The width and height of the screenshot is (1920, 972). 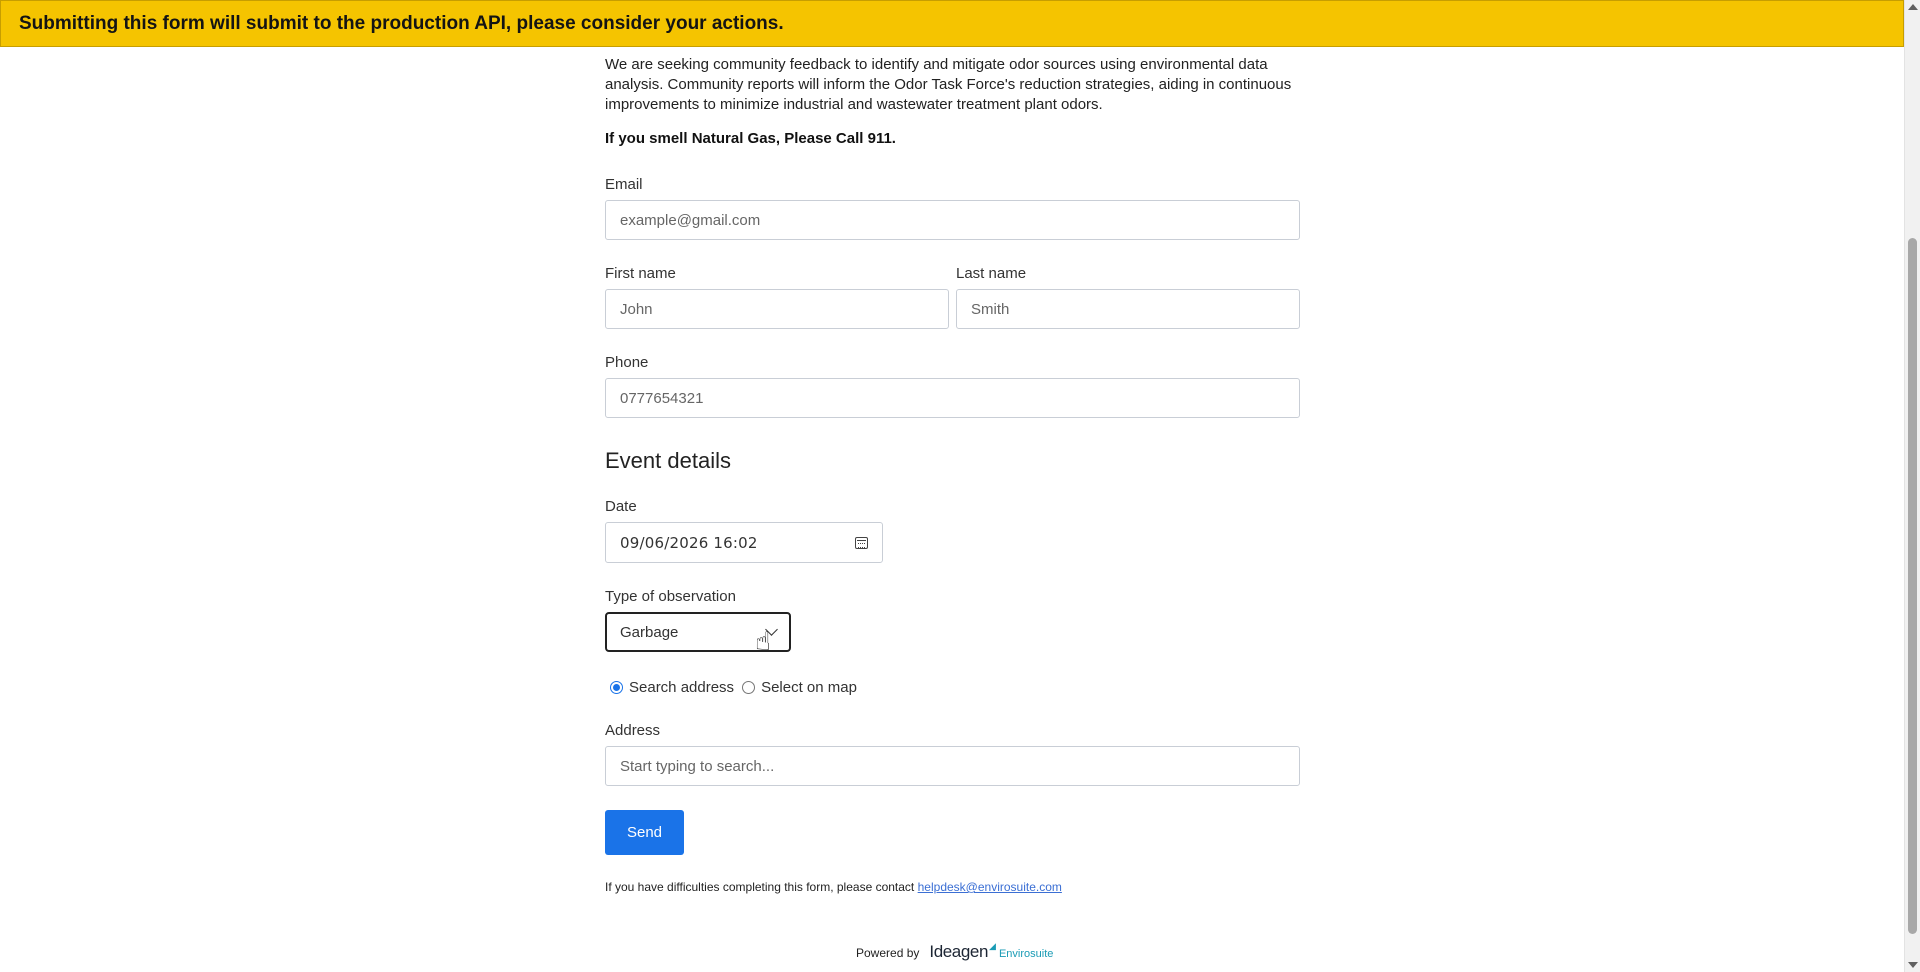 What do you see at coordinates (644, 832) in the screenshot?
I see `send-button: Send` at bounding box center [644, 832].